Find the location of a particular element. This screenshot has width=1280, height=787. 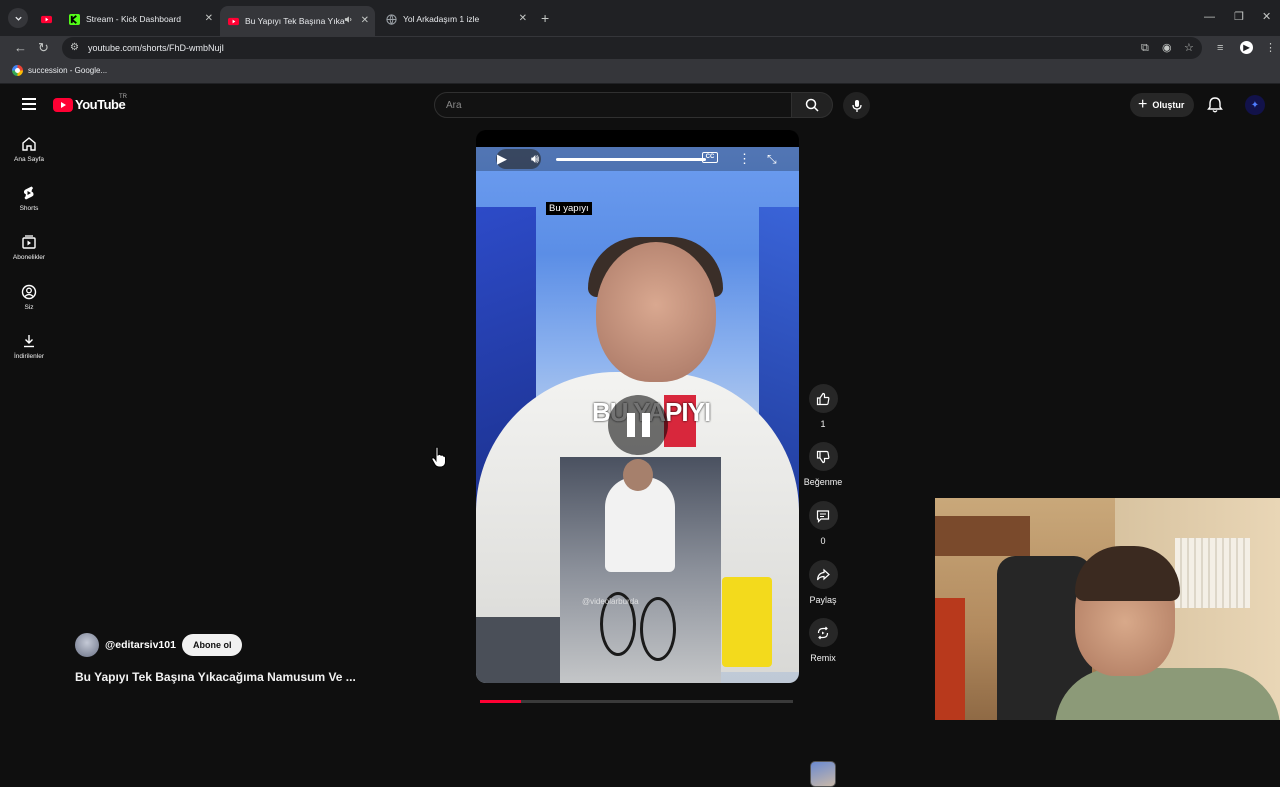

volume-icon: 🔊︎ is located at coordinates (535, 159).